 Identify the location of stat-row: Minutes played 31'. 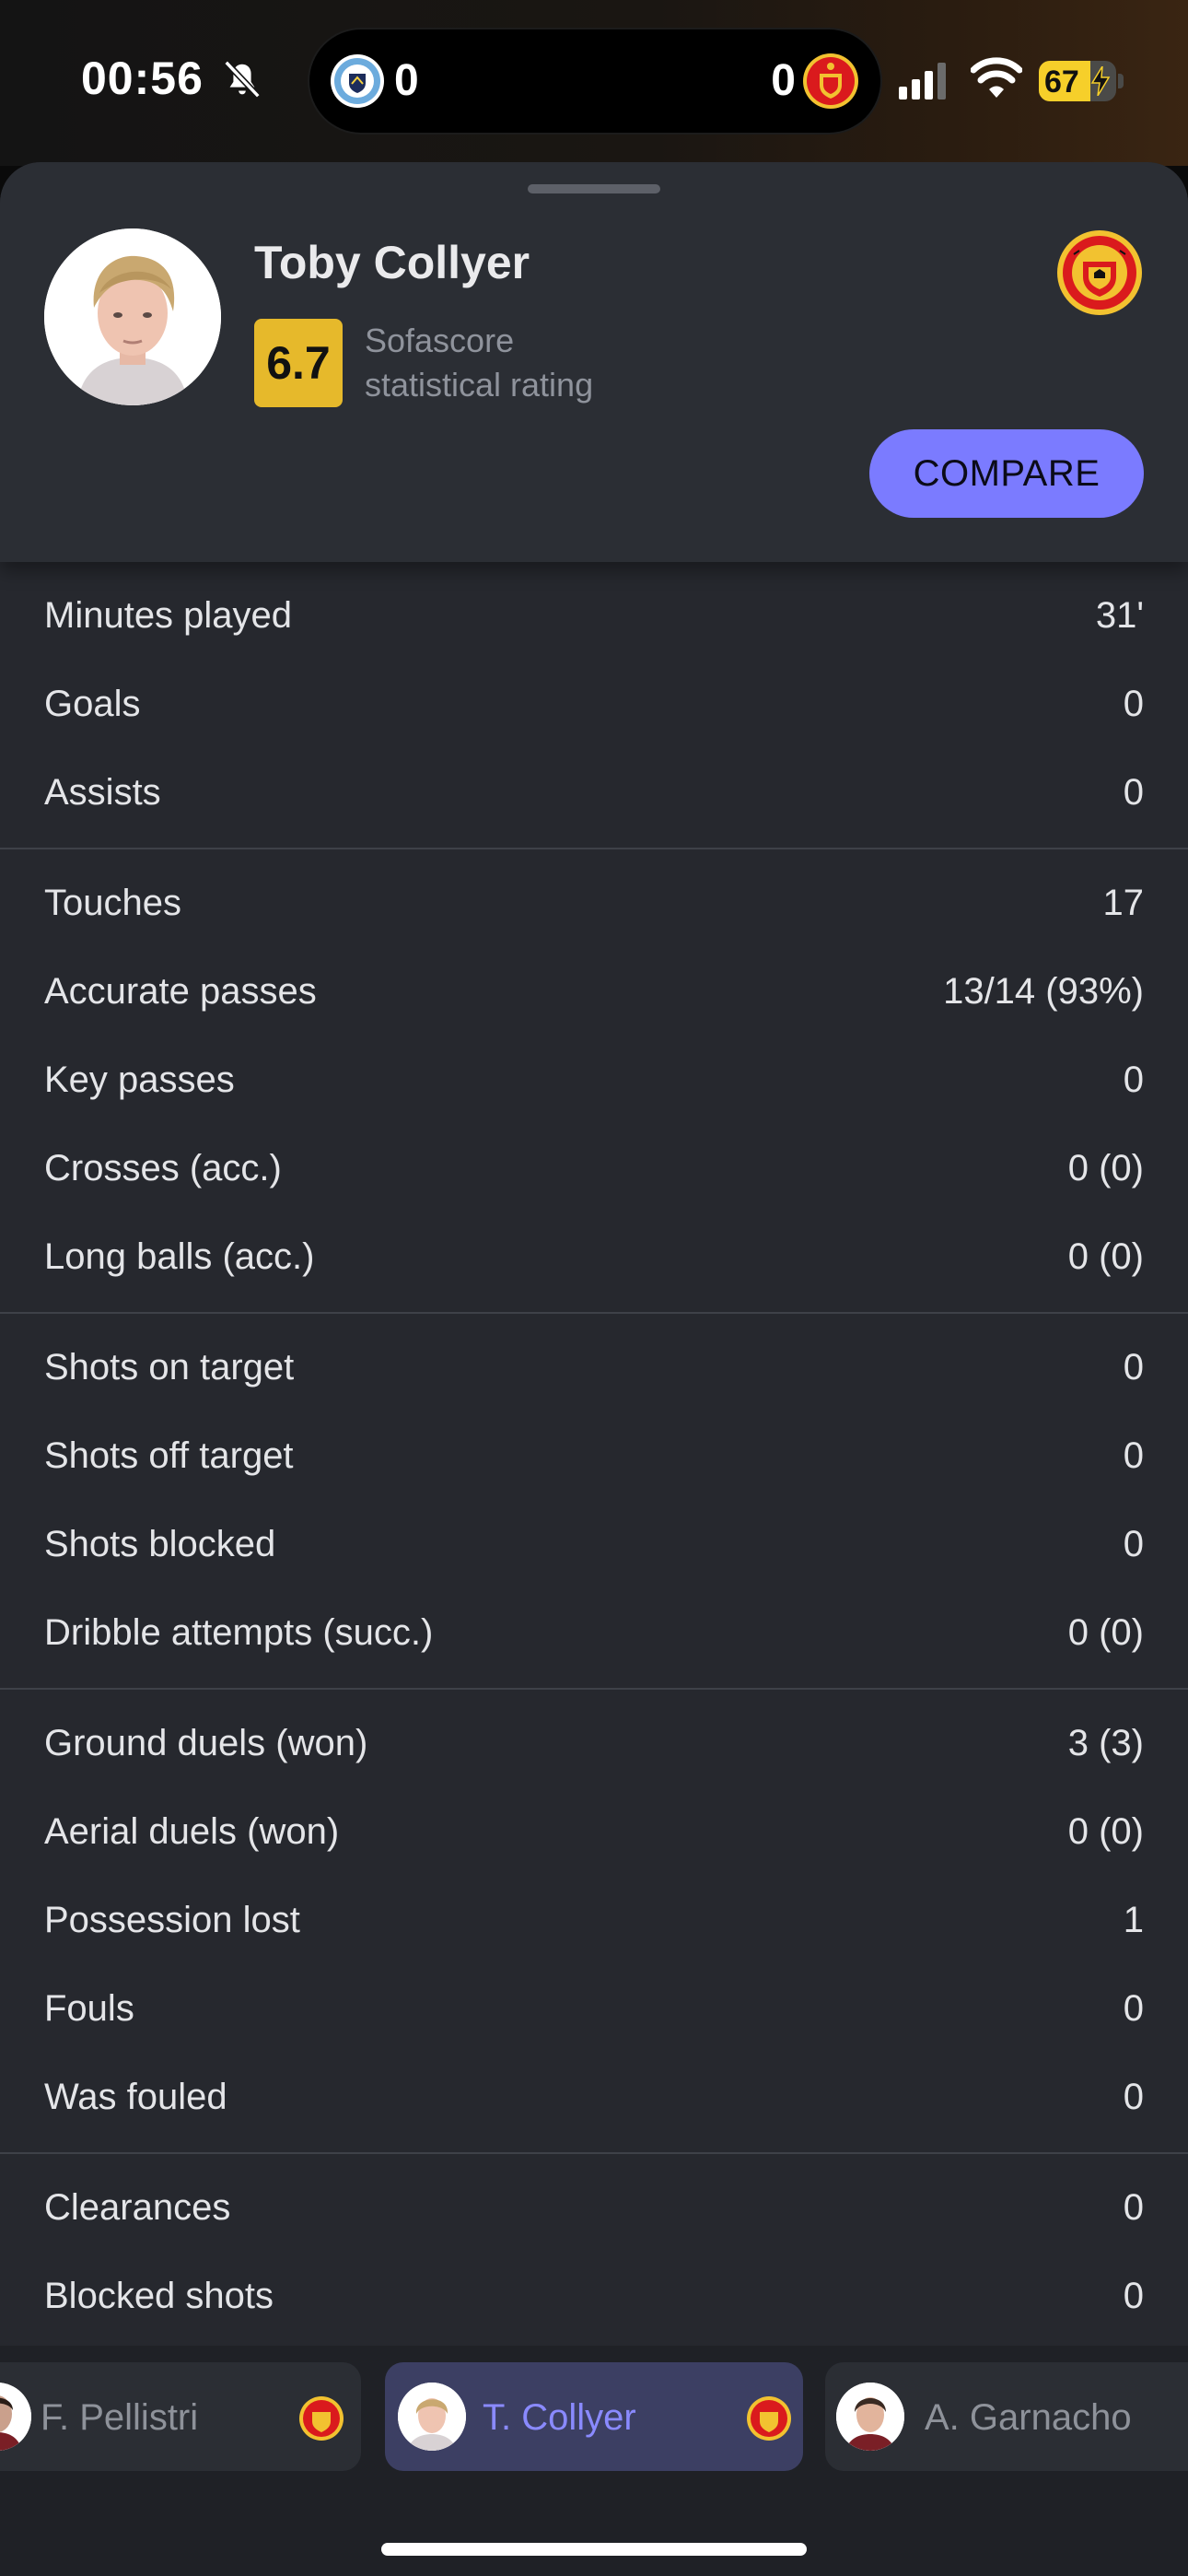
(594, 615).